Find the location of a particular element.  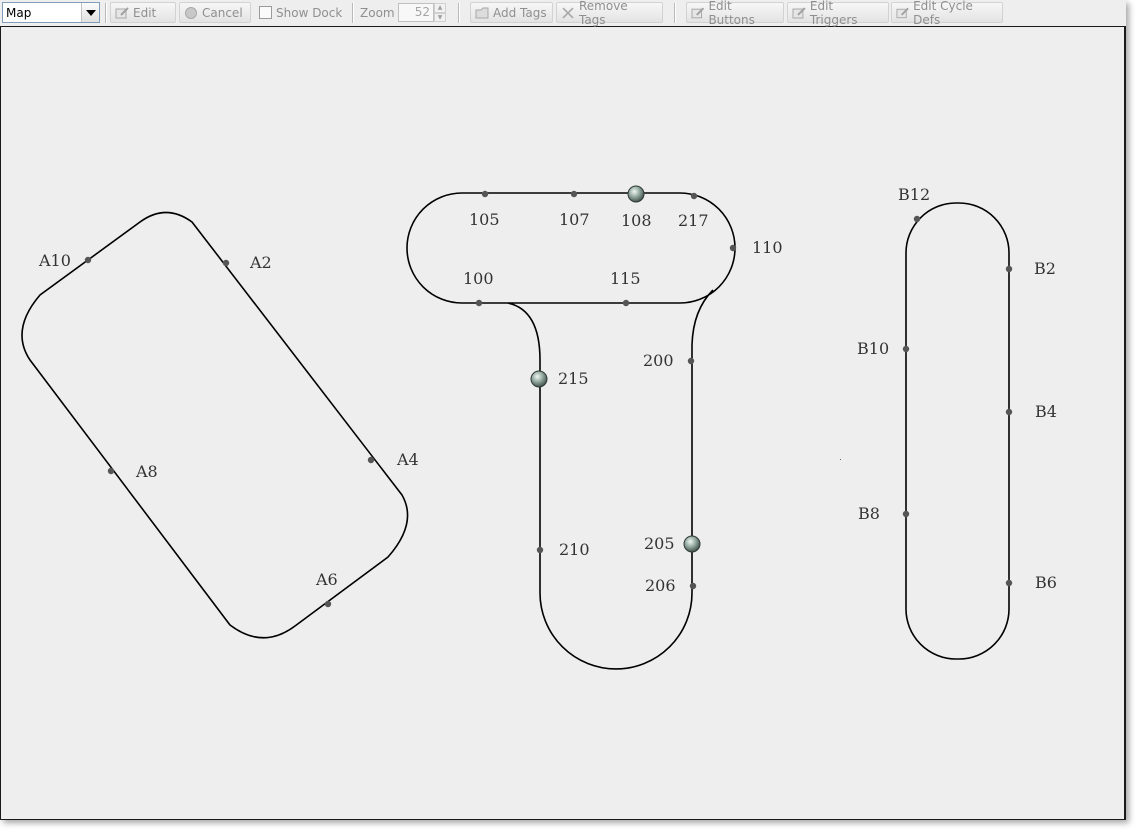

label-108: 108 is located at coordinates (636, 220).